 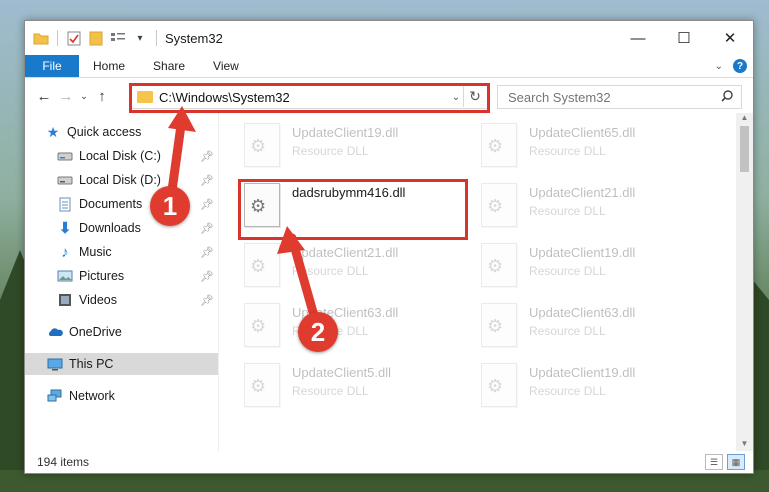 What do you see at coordinates (121, 156) in the screenshot?
I see `sidebar-item-local-disk-c: Local Disk (C:) 📌︎` at bounding box center [121, 156].